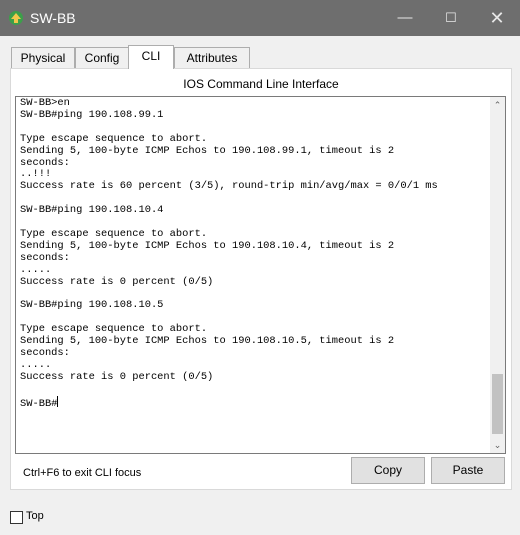 This screenshot has height=535, width=520. What do you see at coordinates (92, 305) in the screenshot?
I see `console-line: SW-BB#ping 190.108.10.5` at bounding box center [92, 305].